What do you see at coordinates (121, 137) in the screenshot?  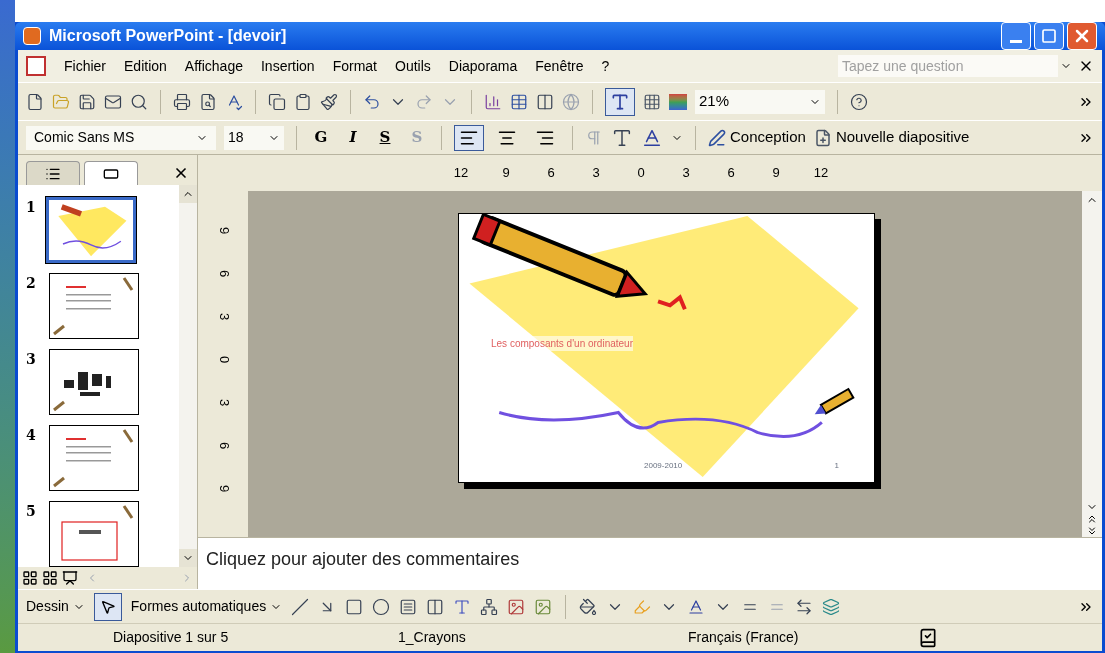 I see `font-dropdown: Comic Sans MS` at bounding box center [121, 137].